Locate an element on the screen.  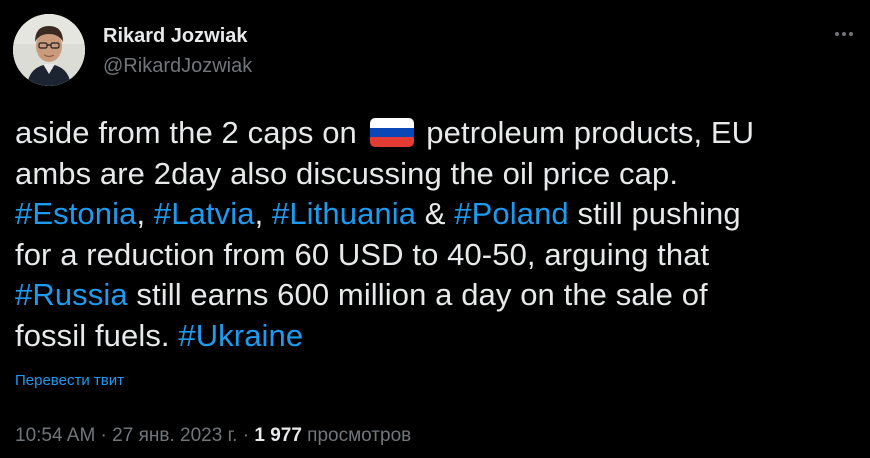
hashtag-latvia-link: #Latvia is located at coordinates (204, 213).